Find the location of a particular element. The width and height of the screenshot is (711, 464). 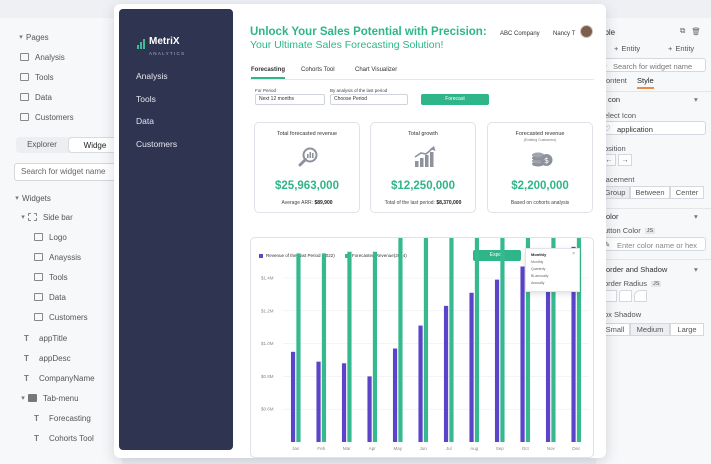

card-footer: Total of the last period: $8,370,000 is located at coordinates (423, 203).